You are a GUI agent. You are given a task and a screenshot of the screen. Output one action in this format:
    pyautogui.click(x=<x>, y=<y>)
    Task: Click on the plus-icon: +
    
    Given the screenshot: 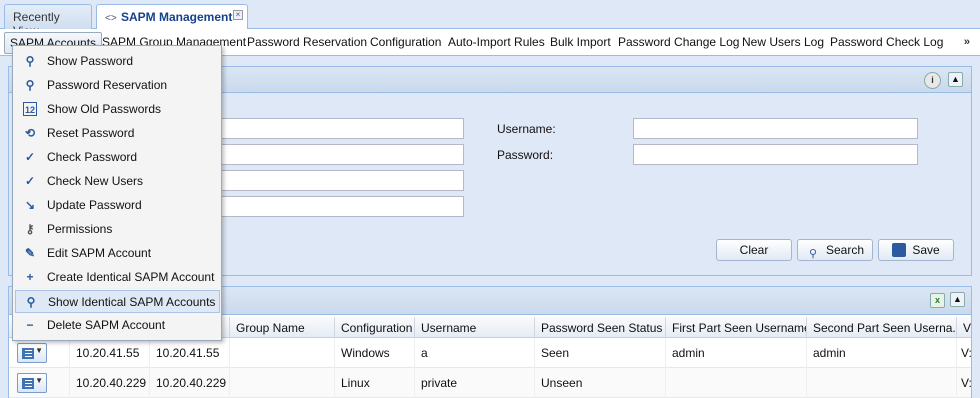 What is the action you would take?
    pyautogui.click(x=30, y=277)
    